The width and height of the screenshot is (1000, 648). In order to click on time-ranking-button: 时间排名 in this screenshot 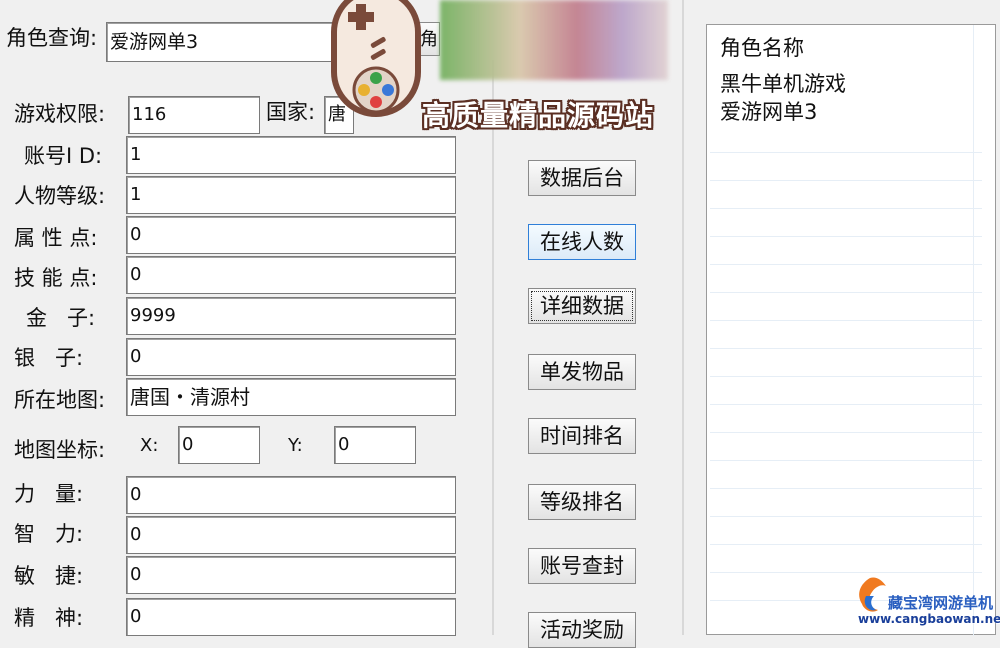, I will do `click(582, 436)`.